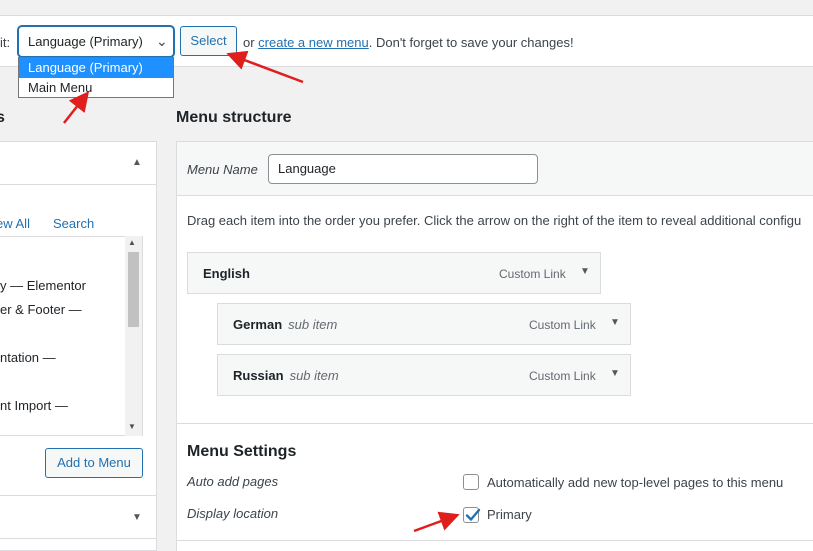 The height and width of the screenshot is (551, 813). I want to click on option-main-menu: Main Menu, so click(96, 88).